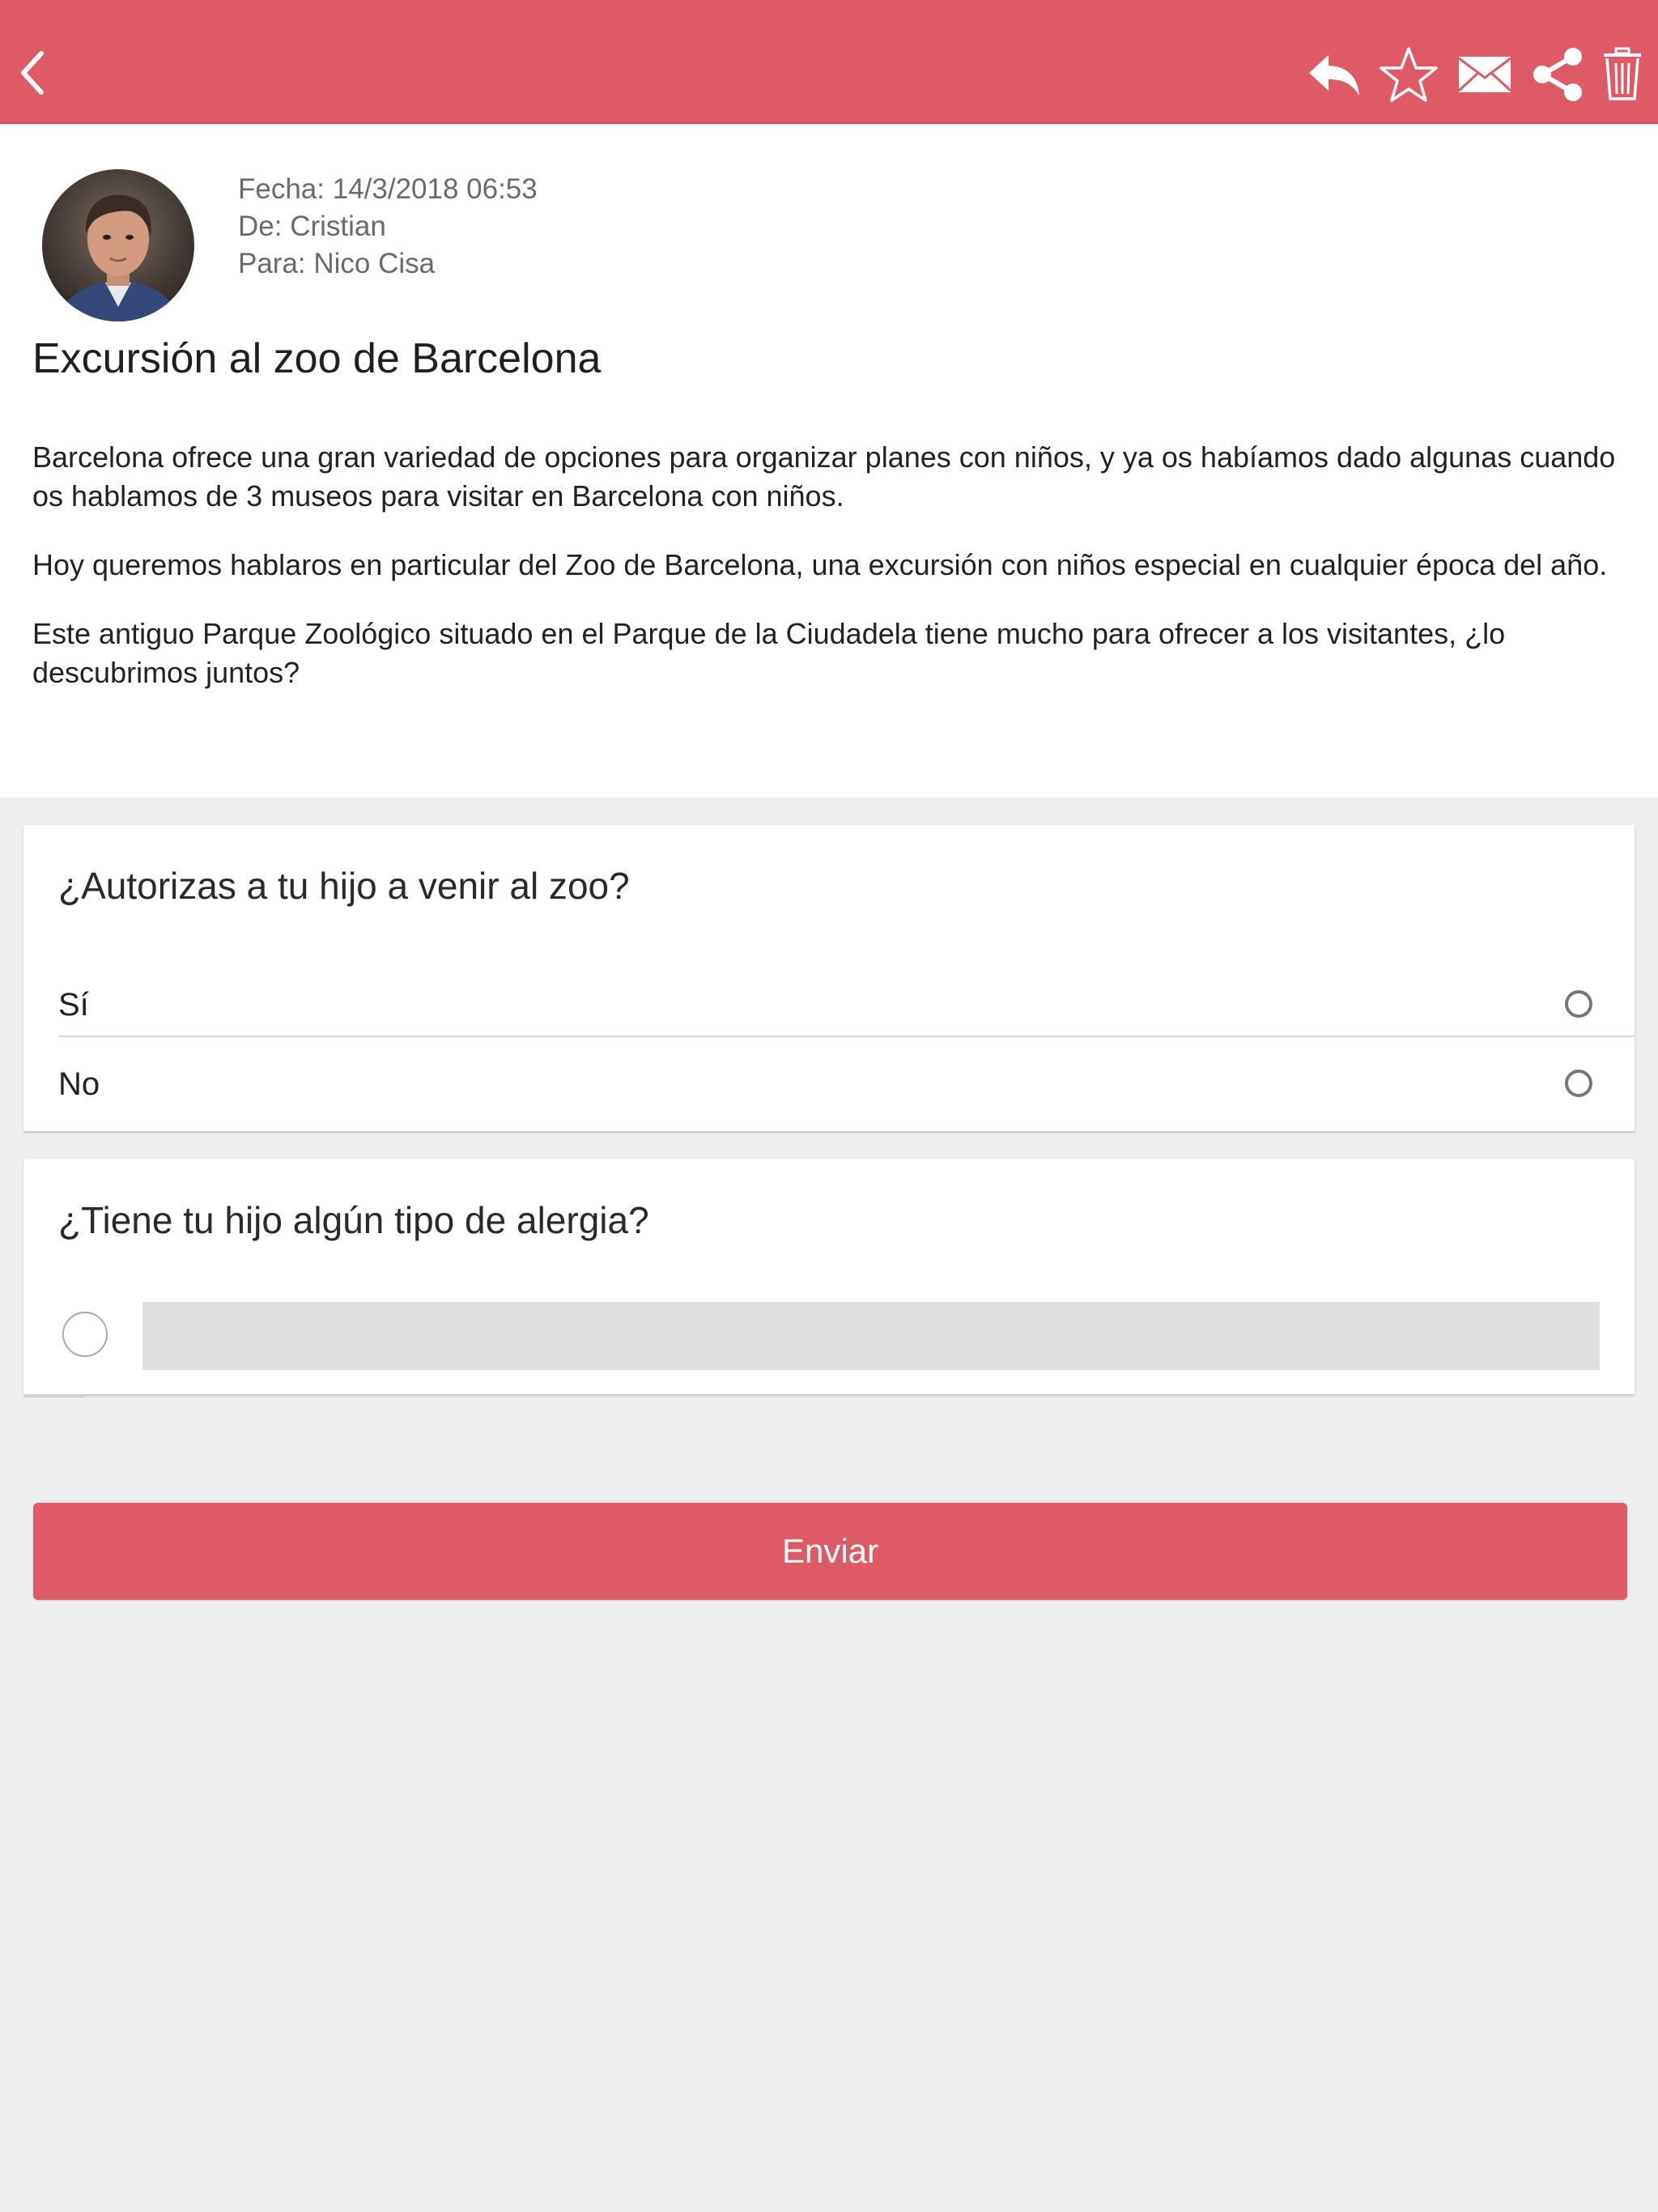 The image size is (1658, 2212). Describe the element at coordinates (830, 1552) in the screenshot. I see `send-button: Enviar` at that location.